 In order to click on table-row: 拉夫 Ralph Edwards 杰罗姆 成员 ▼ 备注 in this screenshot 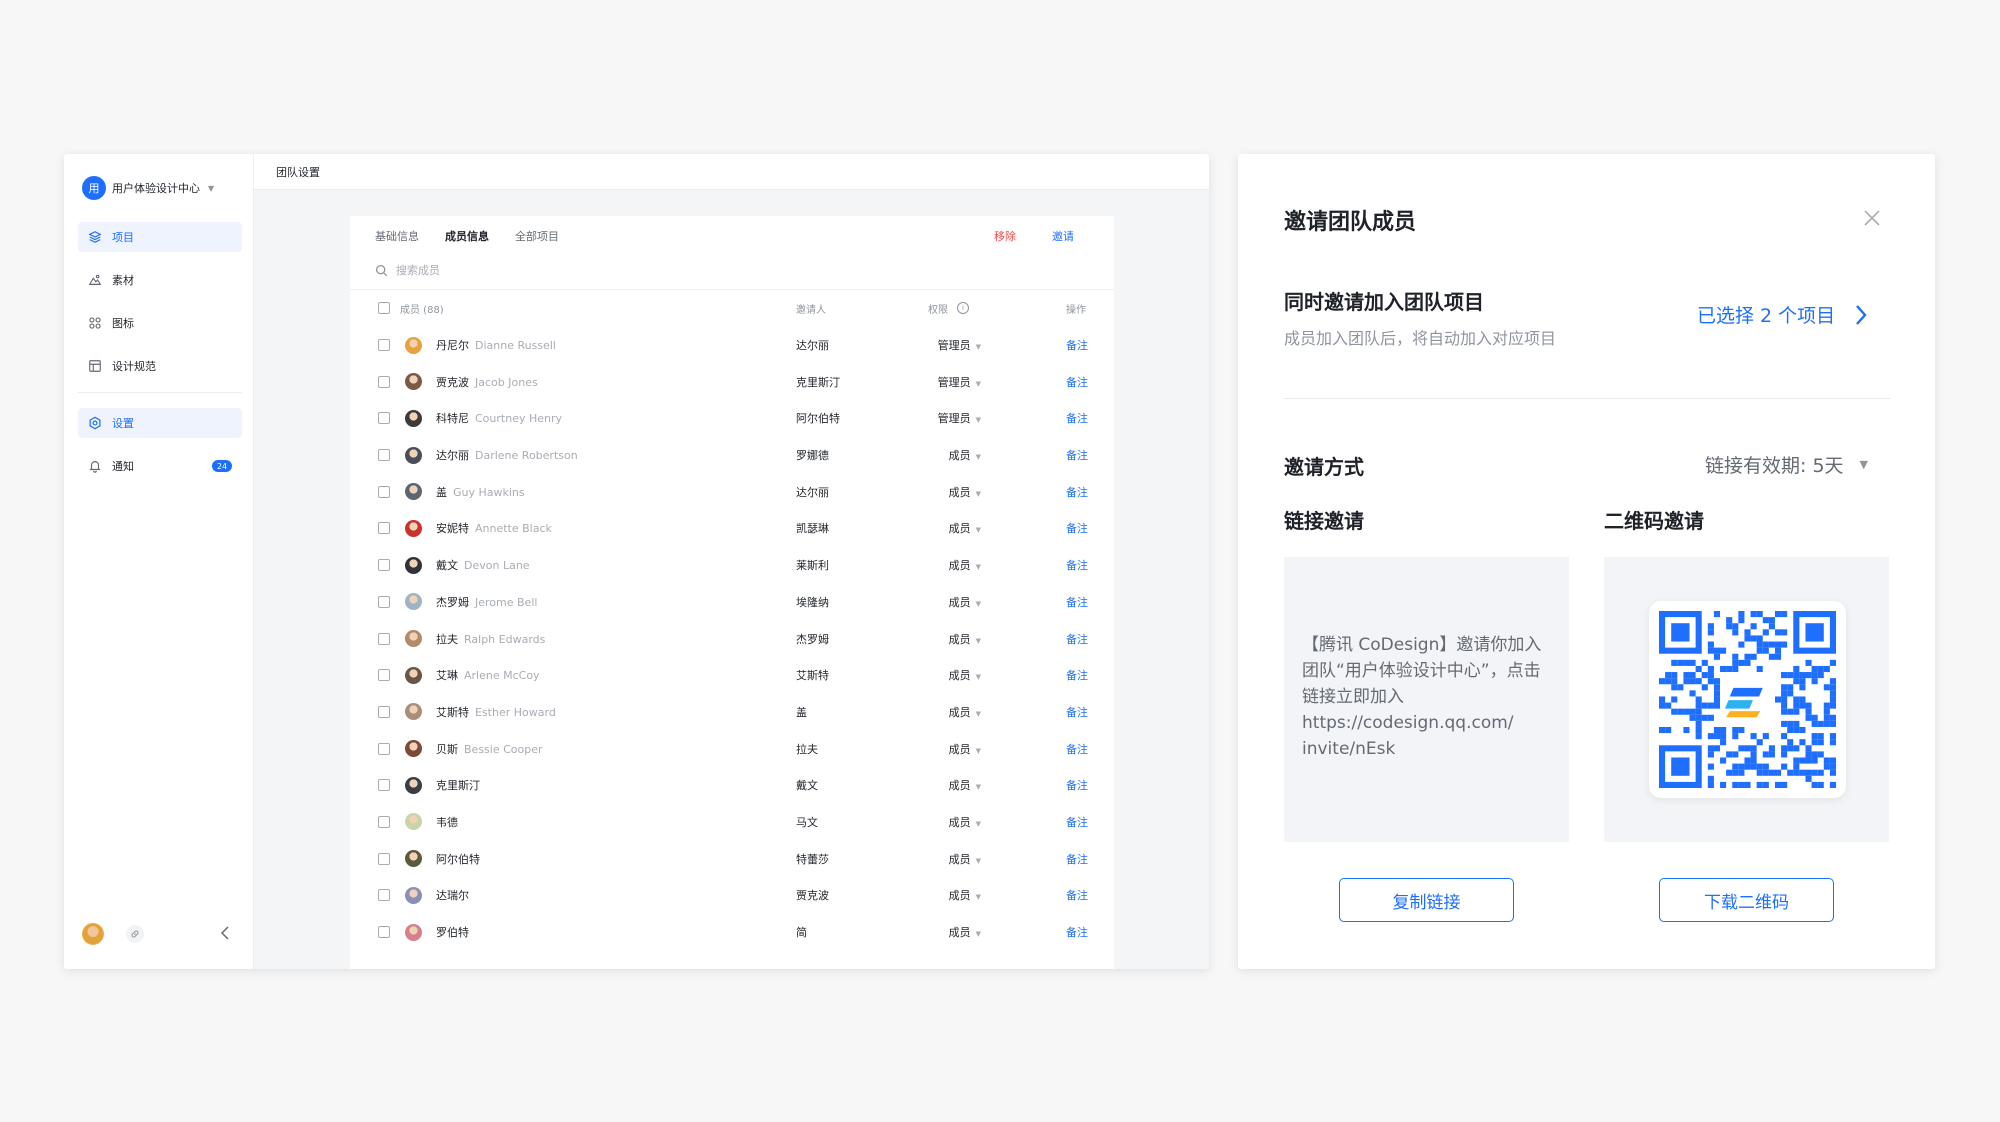, I will do `click(732, 638)`.